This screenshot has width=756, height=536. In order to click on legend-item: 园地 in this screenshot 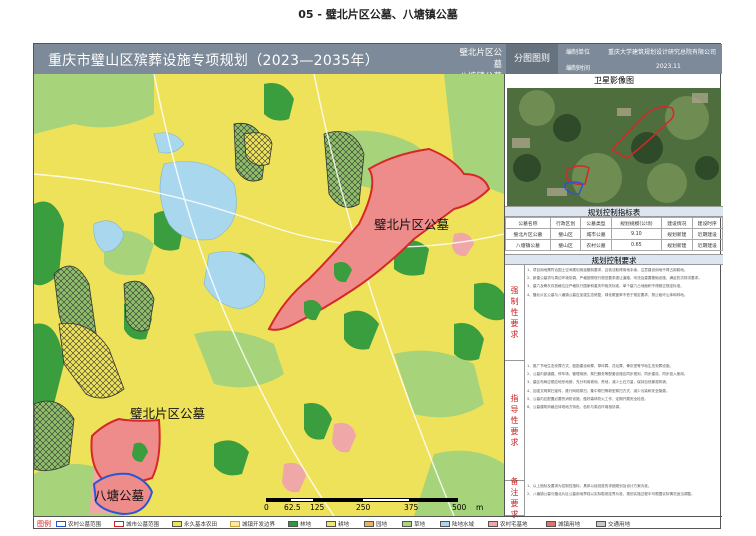, I will do `click(375, 524)`.